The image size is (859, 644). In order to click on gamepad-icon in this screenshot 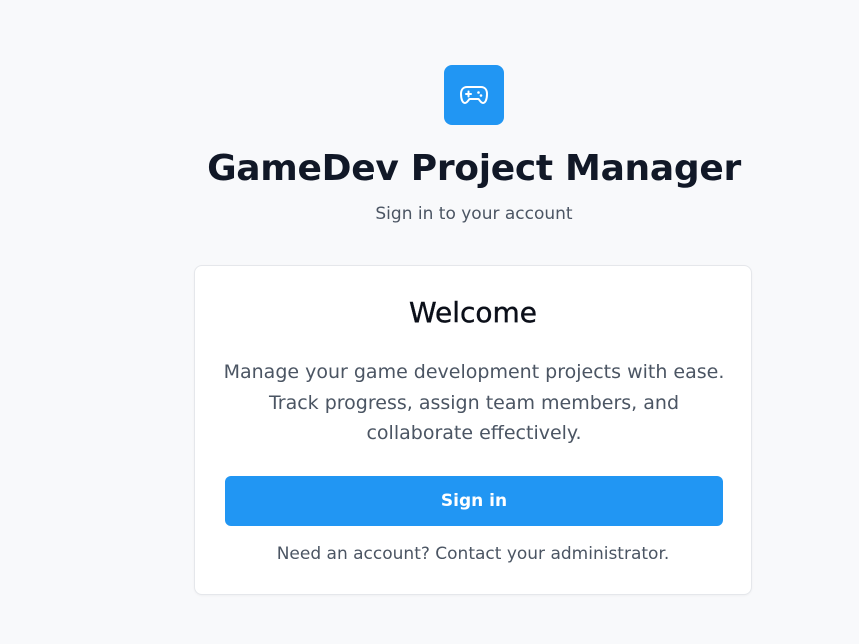, I will do `click(474, 95)`.